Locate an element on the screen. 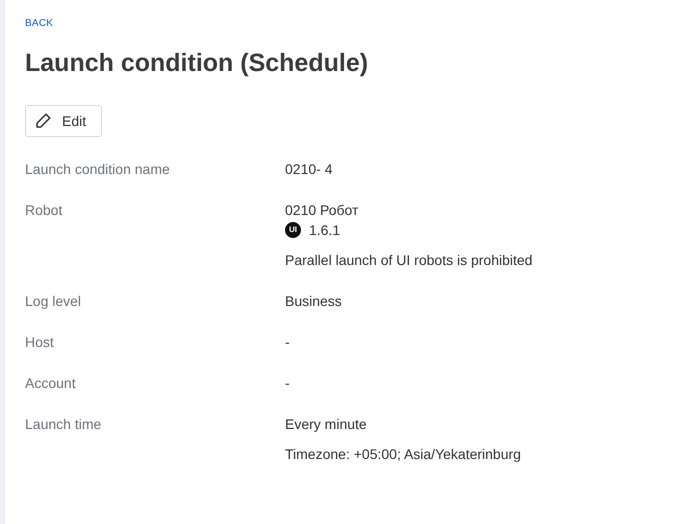 The width and height of the screenshot is (679, 524). field-label: Account is located at coordinates (51, 383).